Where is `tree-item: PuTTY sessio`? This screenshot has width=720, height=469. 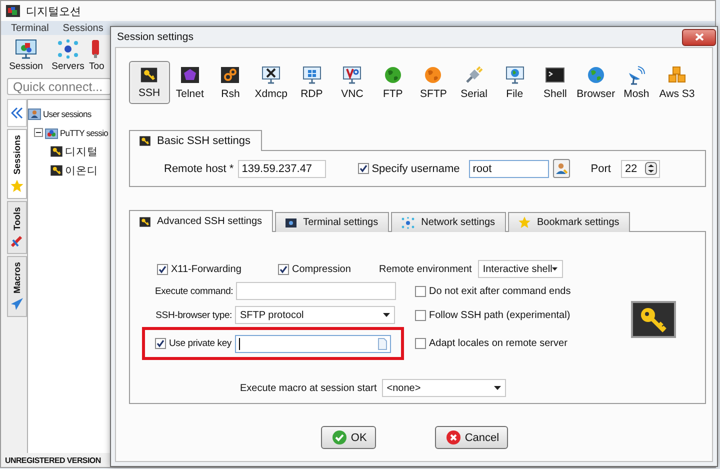
tree-item: PuTTY sessio is located at coordinates (73, 132).